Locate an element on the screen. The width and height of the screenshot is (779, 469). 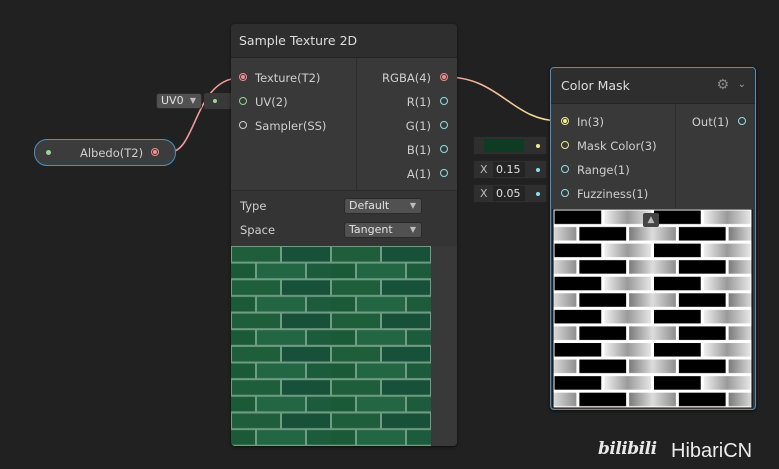
node-title: Sample Texture 2D is located at coordinates (344, 41).